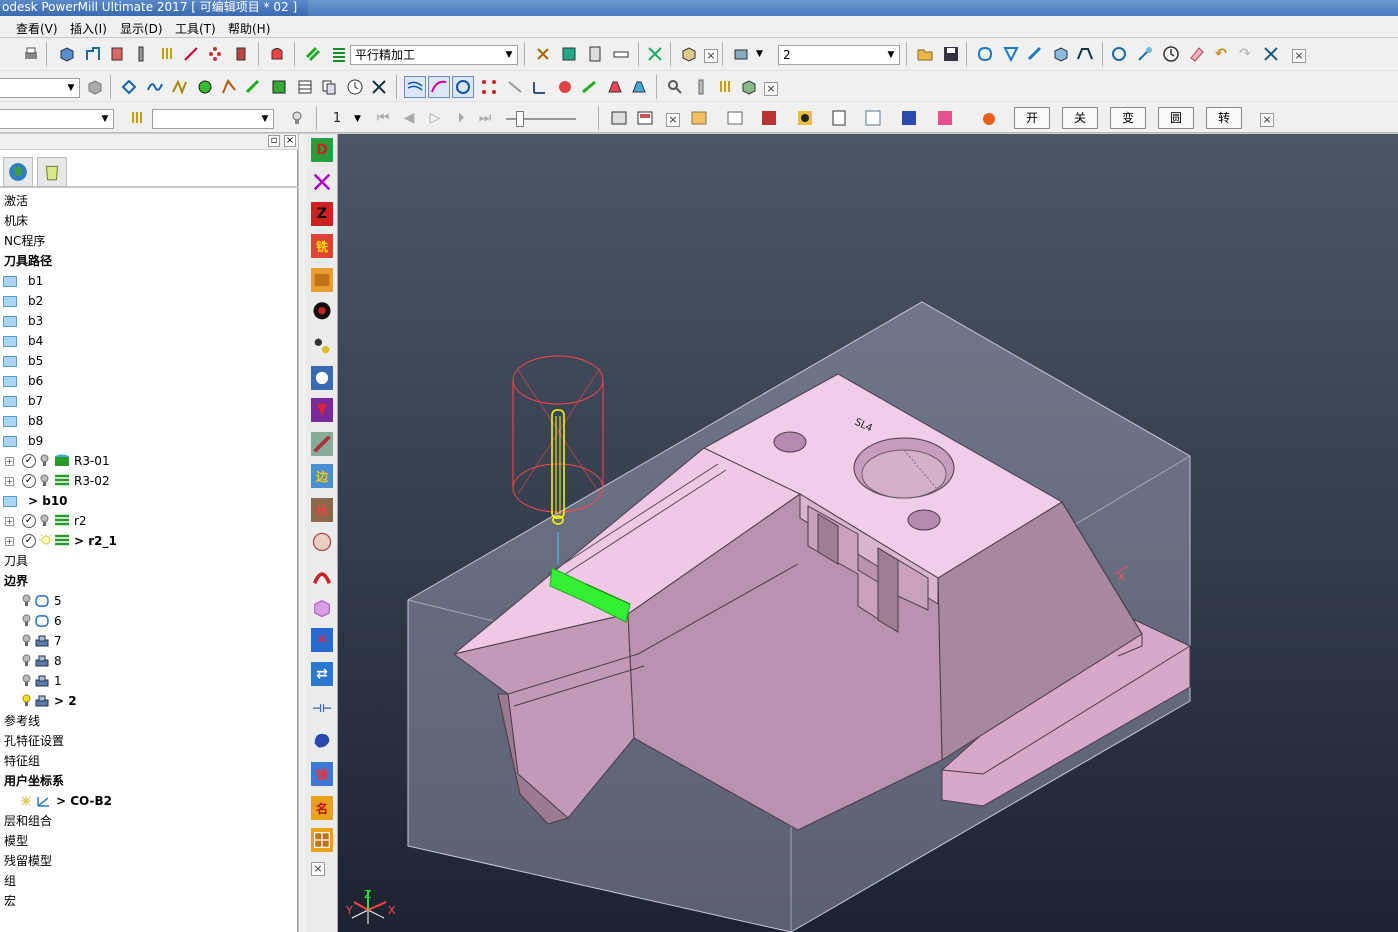 The height and width of the screenshot is (932, 1398). I want to click on book-icon, so click(699, 118).